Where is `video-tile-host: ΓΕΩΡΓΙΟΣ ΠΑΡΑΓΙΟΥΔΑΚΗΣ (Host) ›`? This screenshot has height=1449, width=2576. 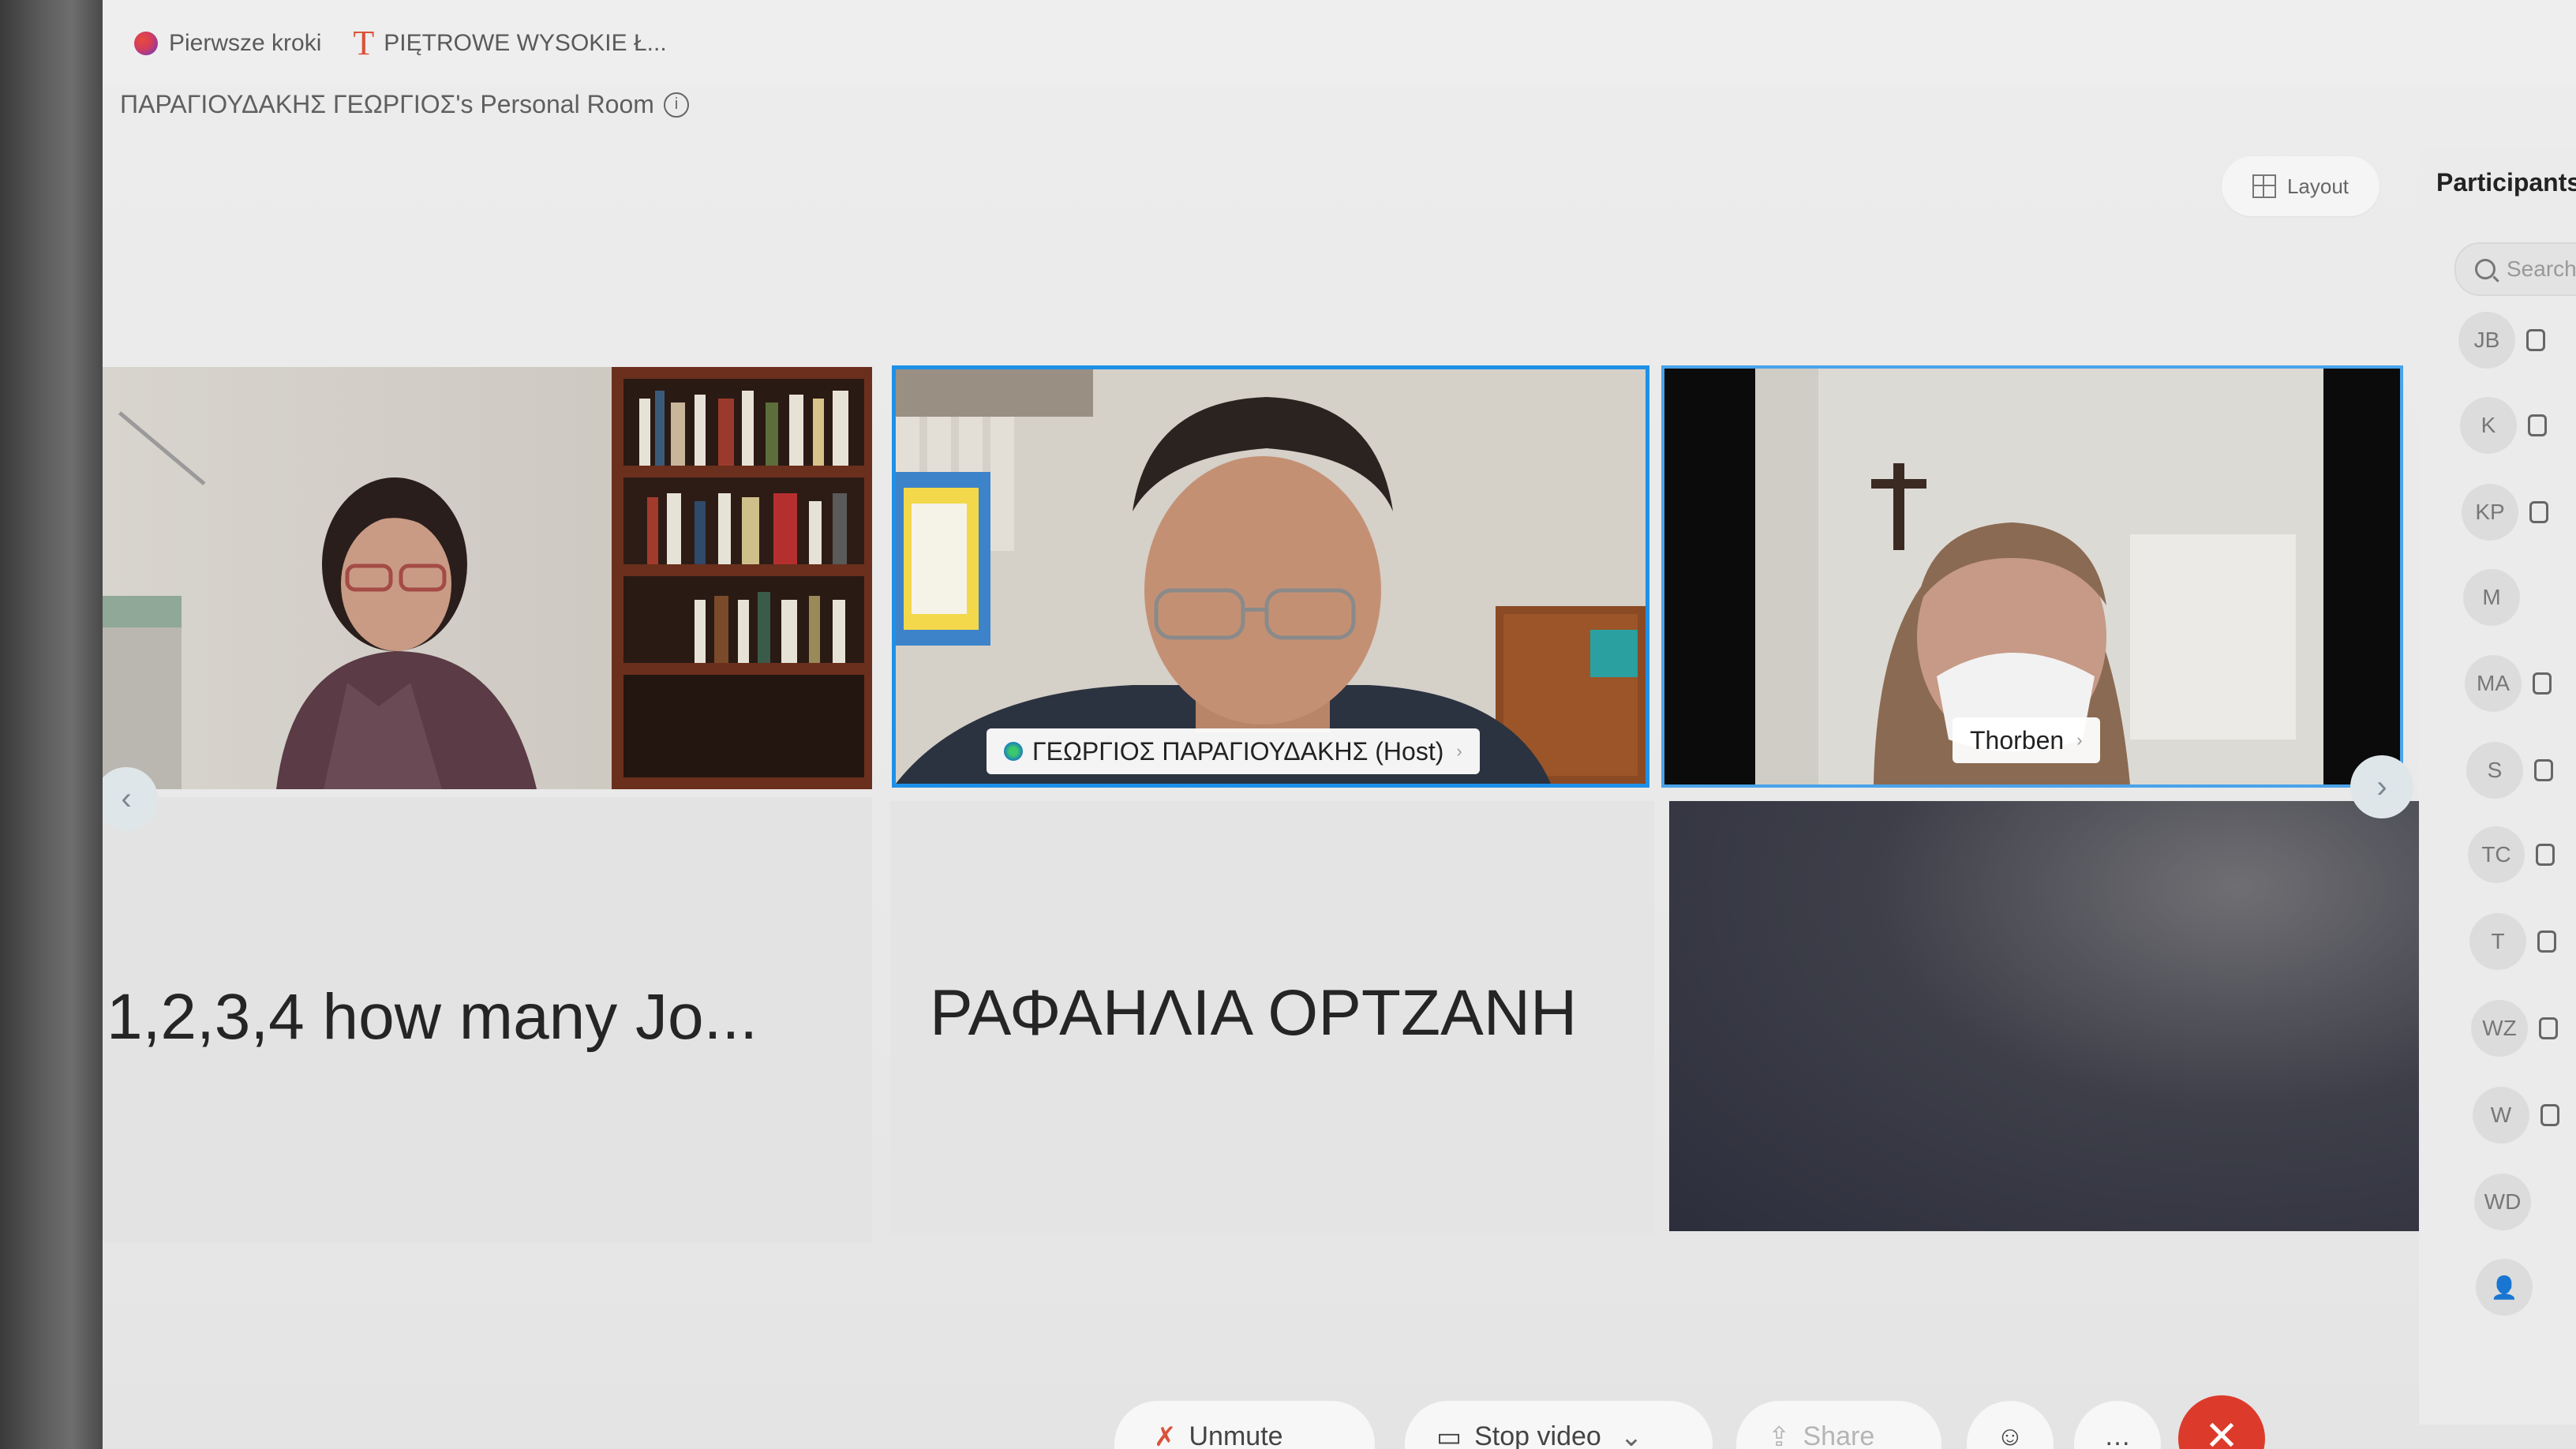 video-tile-host: ΓΕΩΡΓΙΟΣ ΠΑΡΑΓΙΟΥΔΑΚΗΣ (Host) › is located at coordinates (1270, 576).